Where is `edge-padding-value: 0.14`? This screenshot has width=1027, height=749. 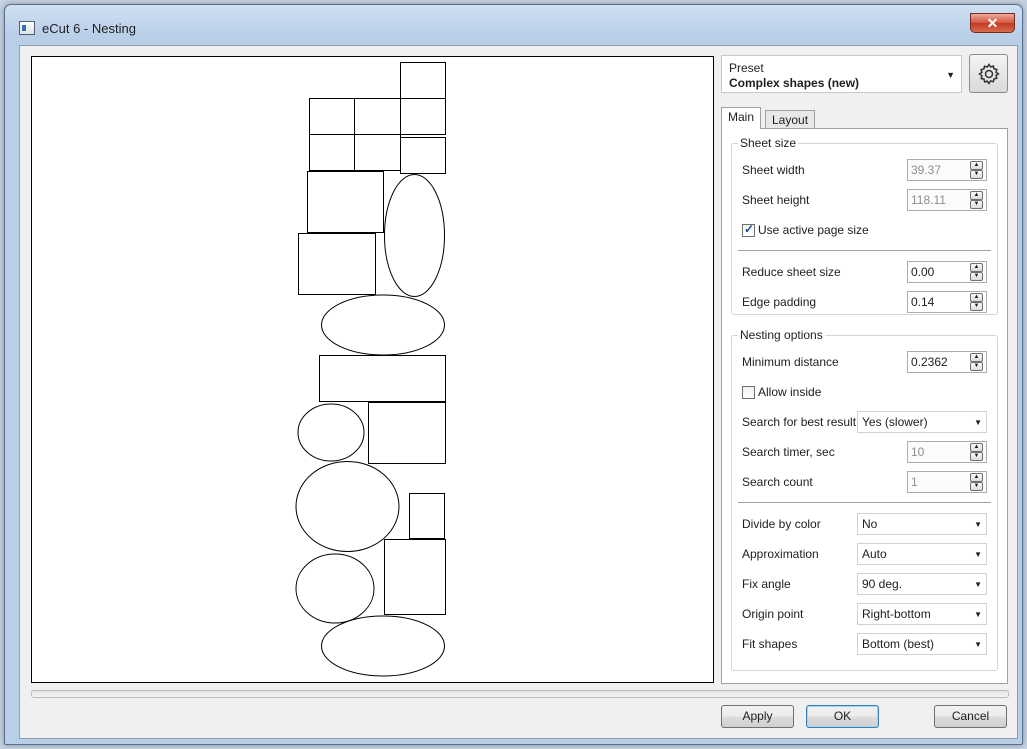 edge-padding-value: 0.14 is located at coordinates (923, 302).